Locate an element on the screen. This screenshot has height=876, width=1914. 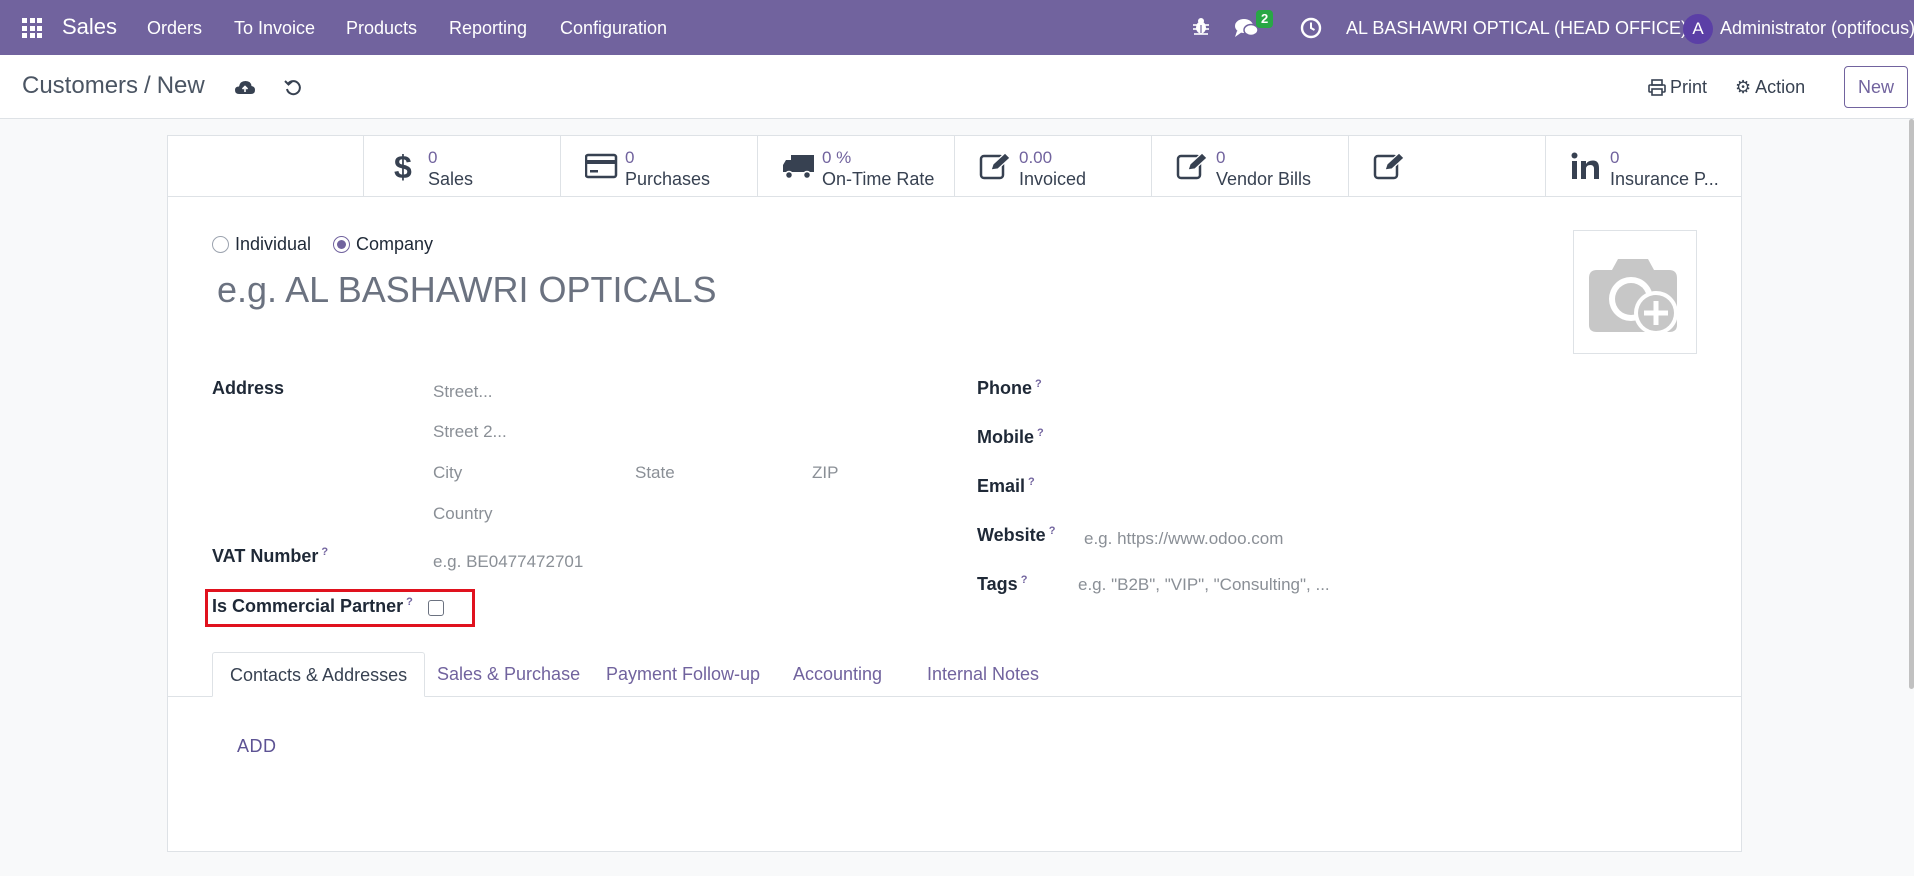
stat-purchases-button: 0 Purchases is located at coordinates (658, 166).